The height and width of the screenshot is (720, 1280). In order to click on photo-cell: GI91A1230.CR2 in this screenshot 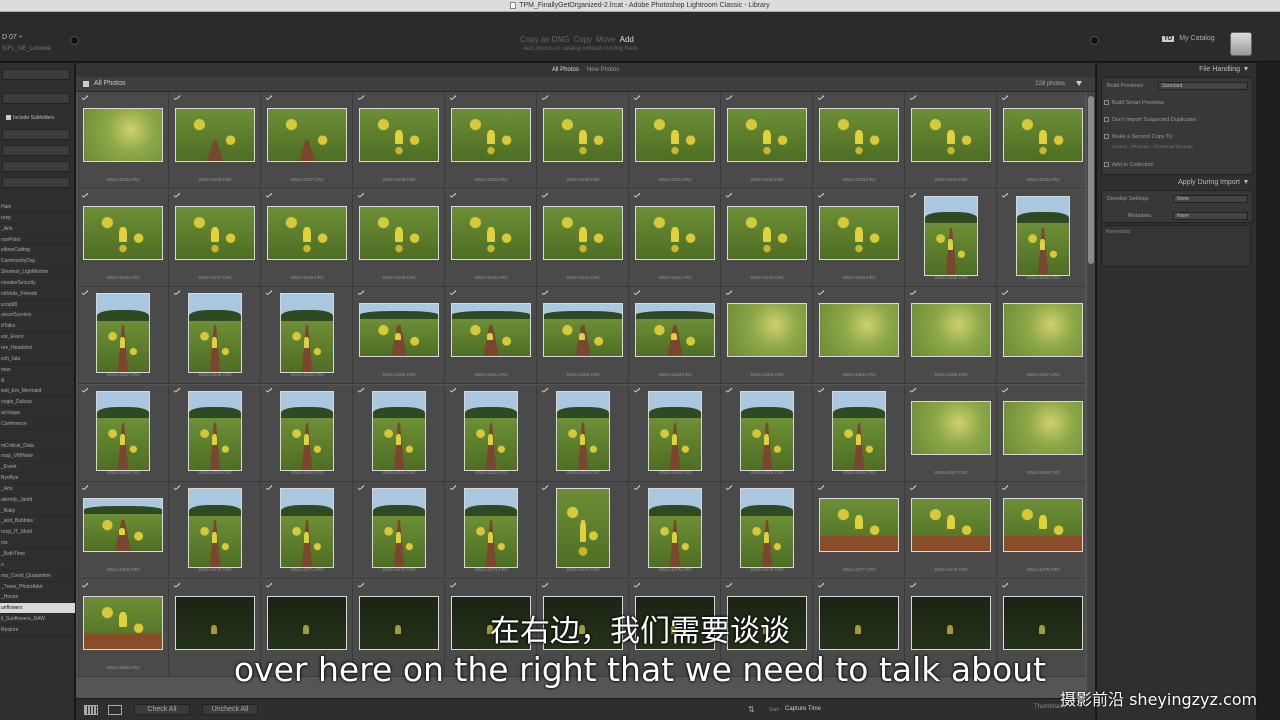, I will do `click(583, 140)`.